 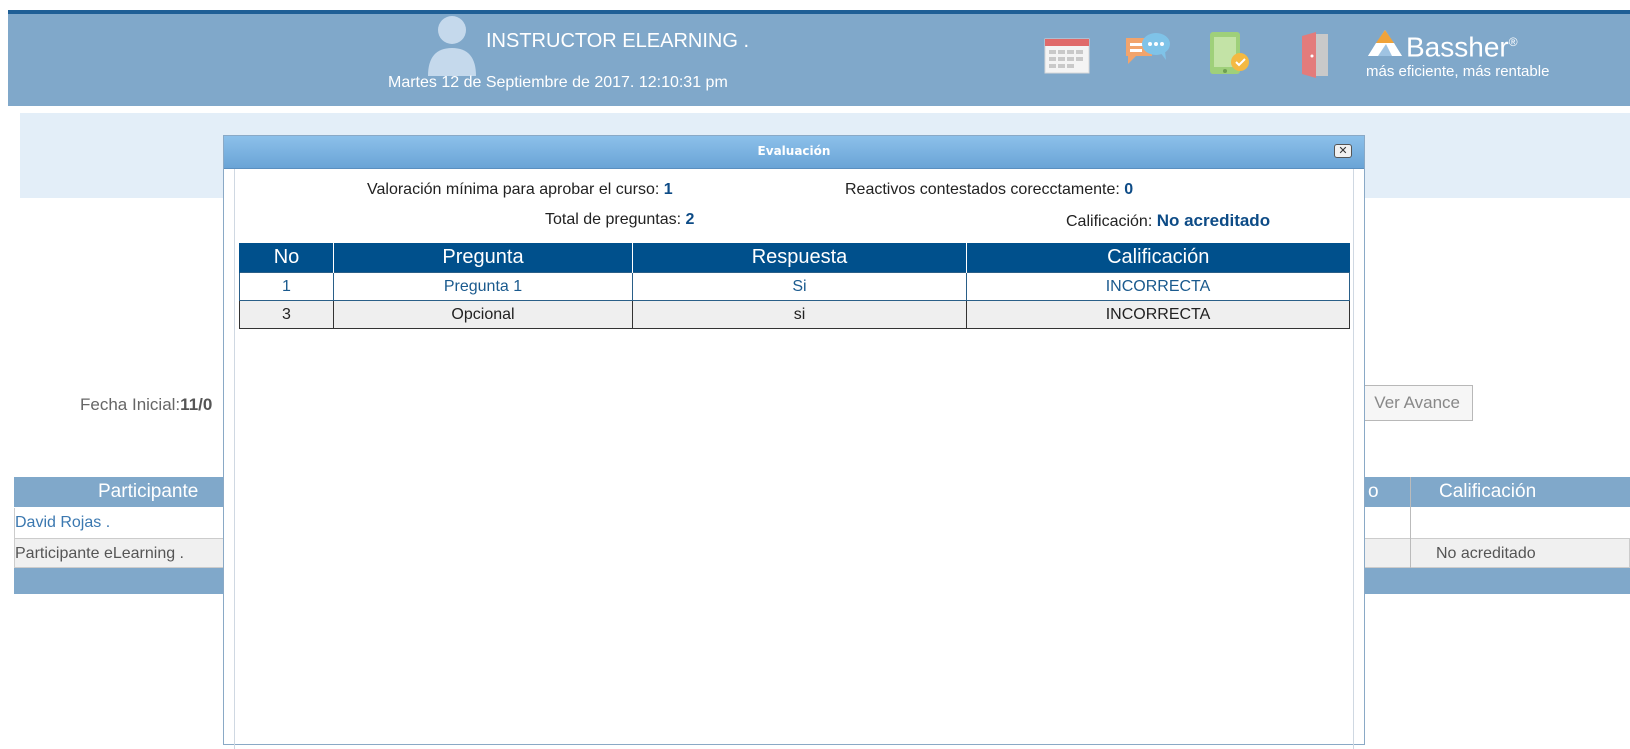 I want to click on total-preguntas: Total de preguntas: 2, so click(x=619, y=220).